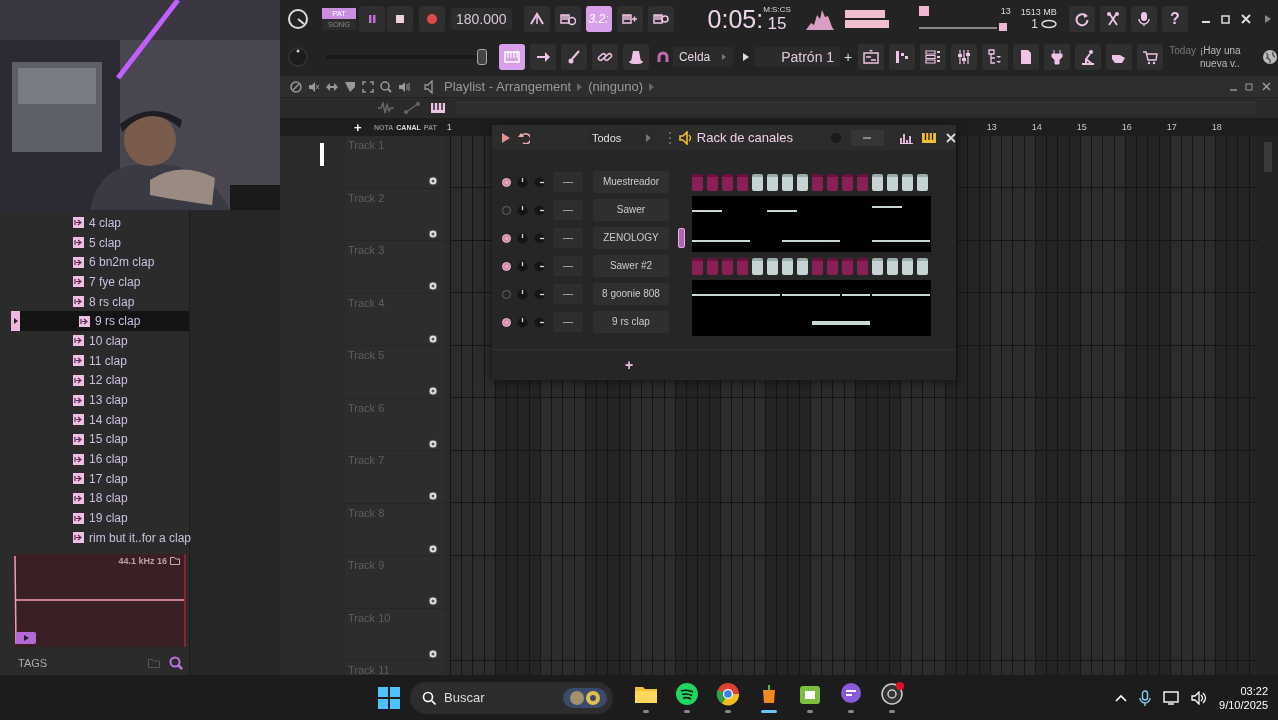 This screenshot has width=1278, height=720. What do you see at coordinates (1038, 12) in the screenshot?
I see `memory-usage: 1513 MB` at bounding box center [1038, 12].